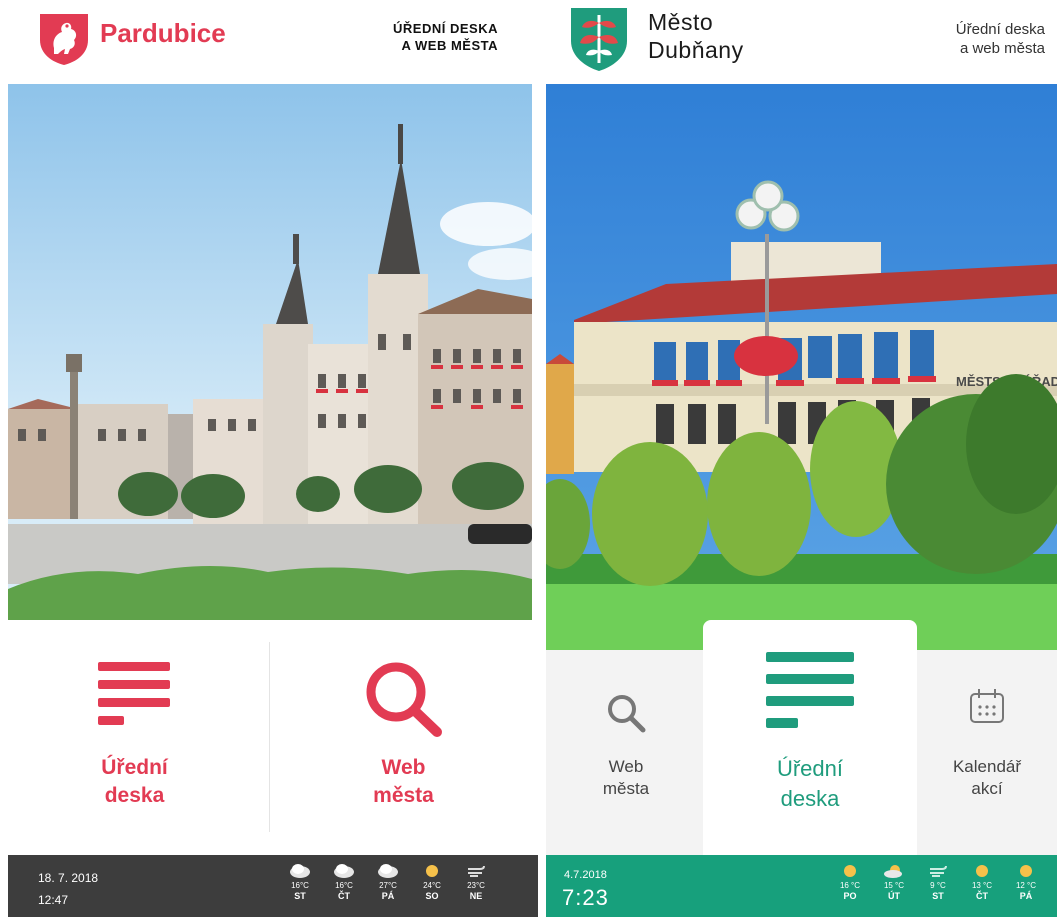  I want to click on label-line2: akcí, so click(987, 788).